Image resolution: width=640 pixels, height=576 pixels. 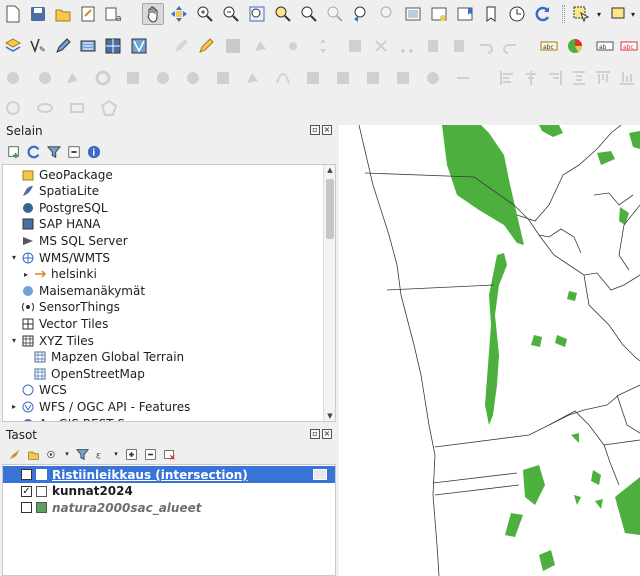 What do you see at coordinates (231, 14) in the screenshot?
I see `zoom-out-icon` at bounding box center [231, 14].